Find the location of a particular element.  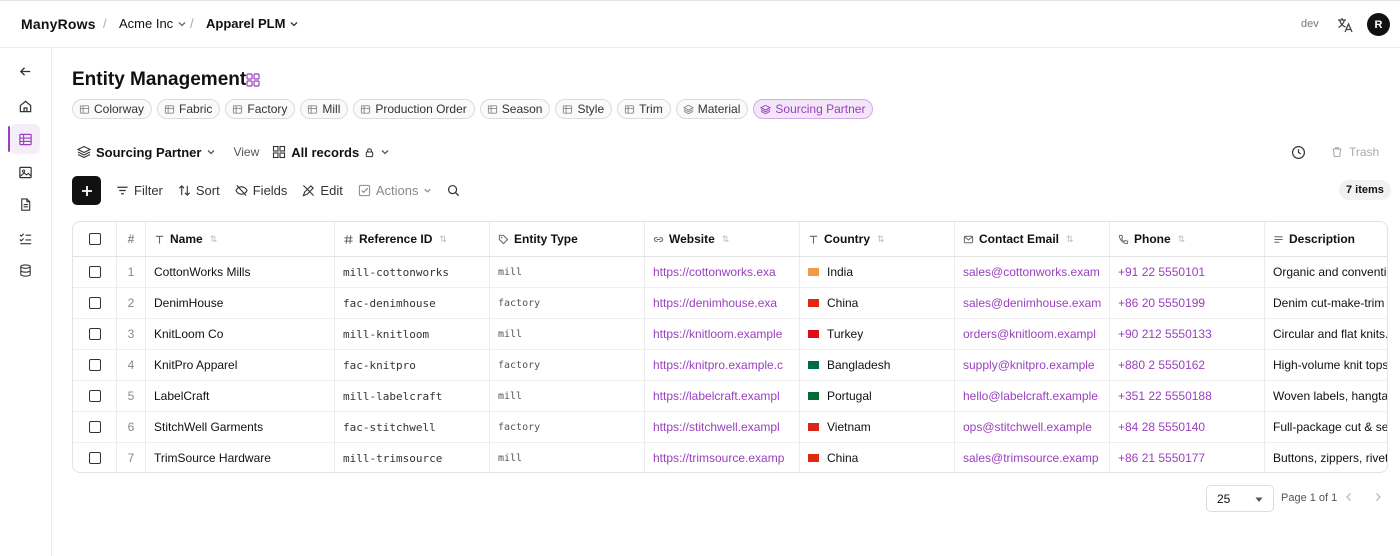

entity-selector: Sourcing Partner is located at coordinates (146, 152).